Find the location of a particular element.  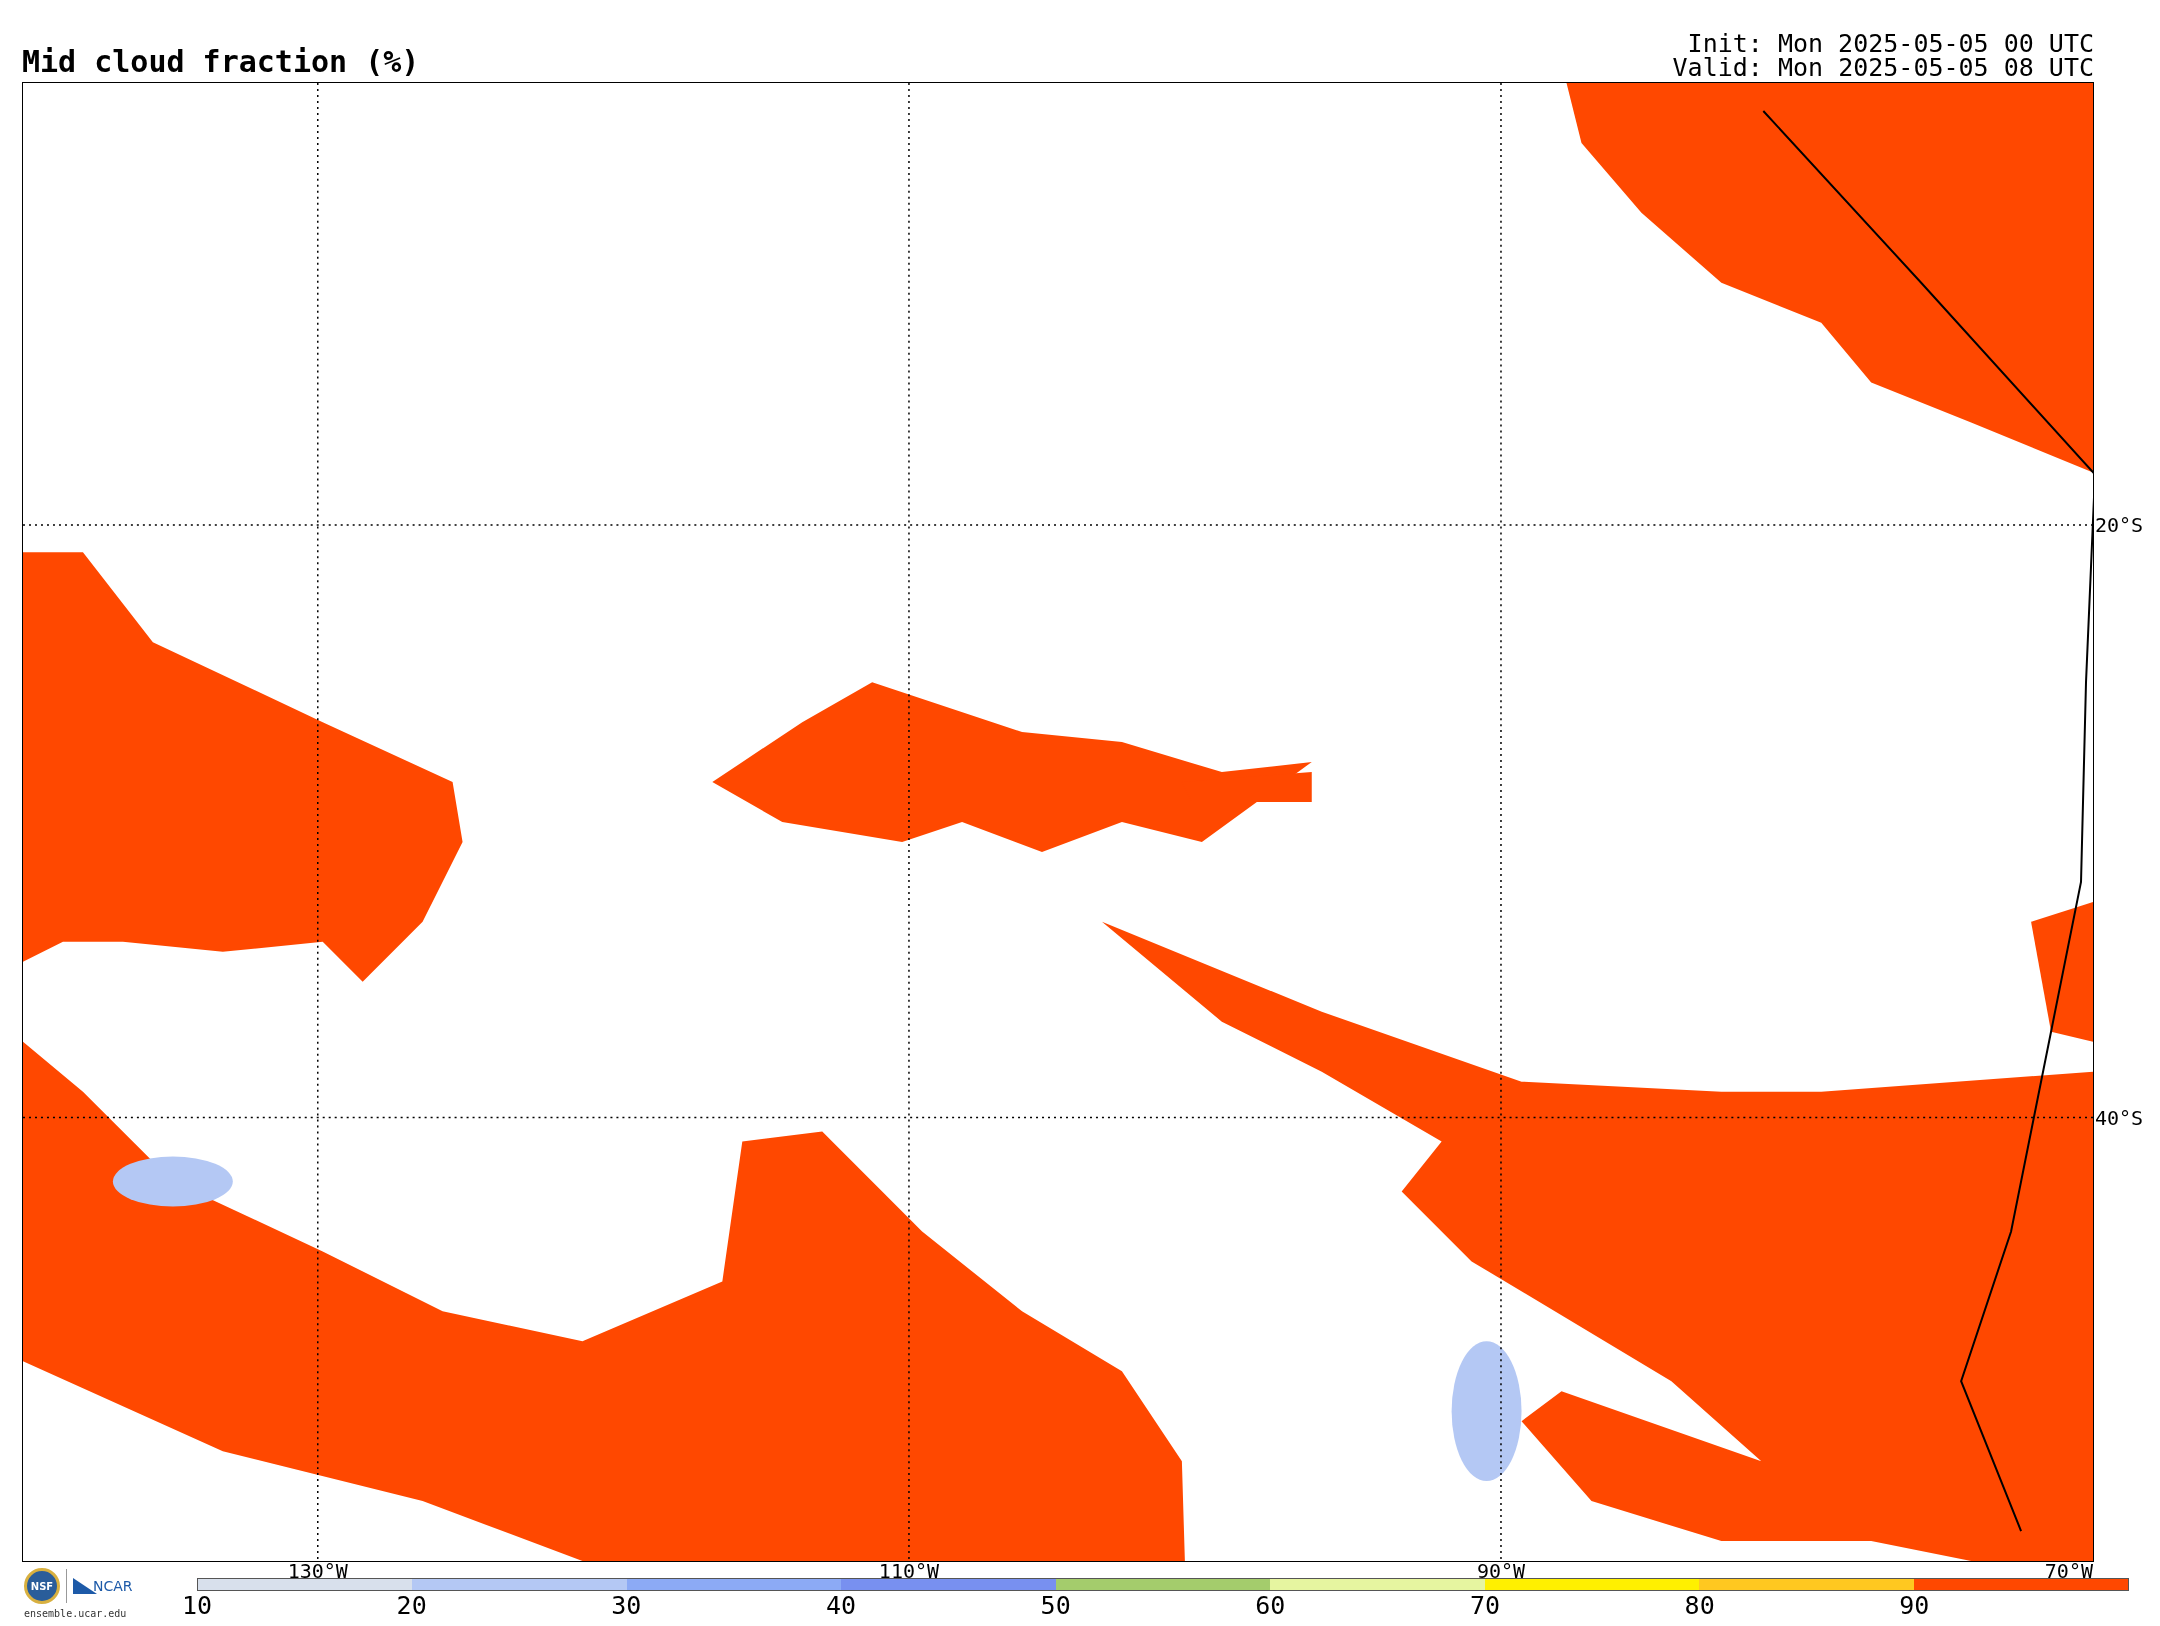

chart-title: Mid cloud fraction (%) is located at coordinates (221, 62).